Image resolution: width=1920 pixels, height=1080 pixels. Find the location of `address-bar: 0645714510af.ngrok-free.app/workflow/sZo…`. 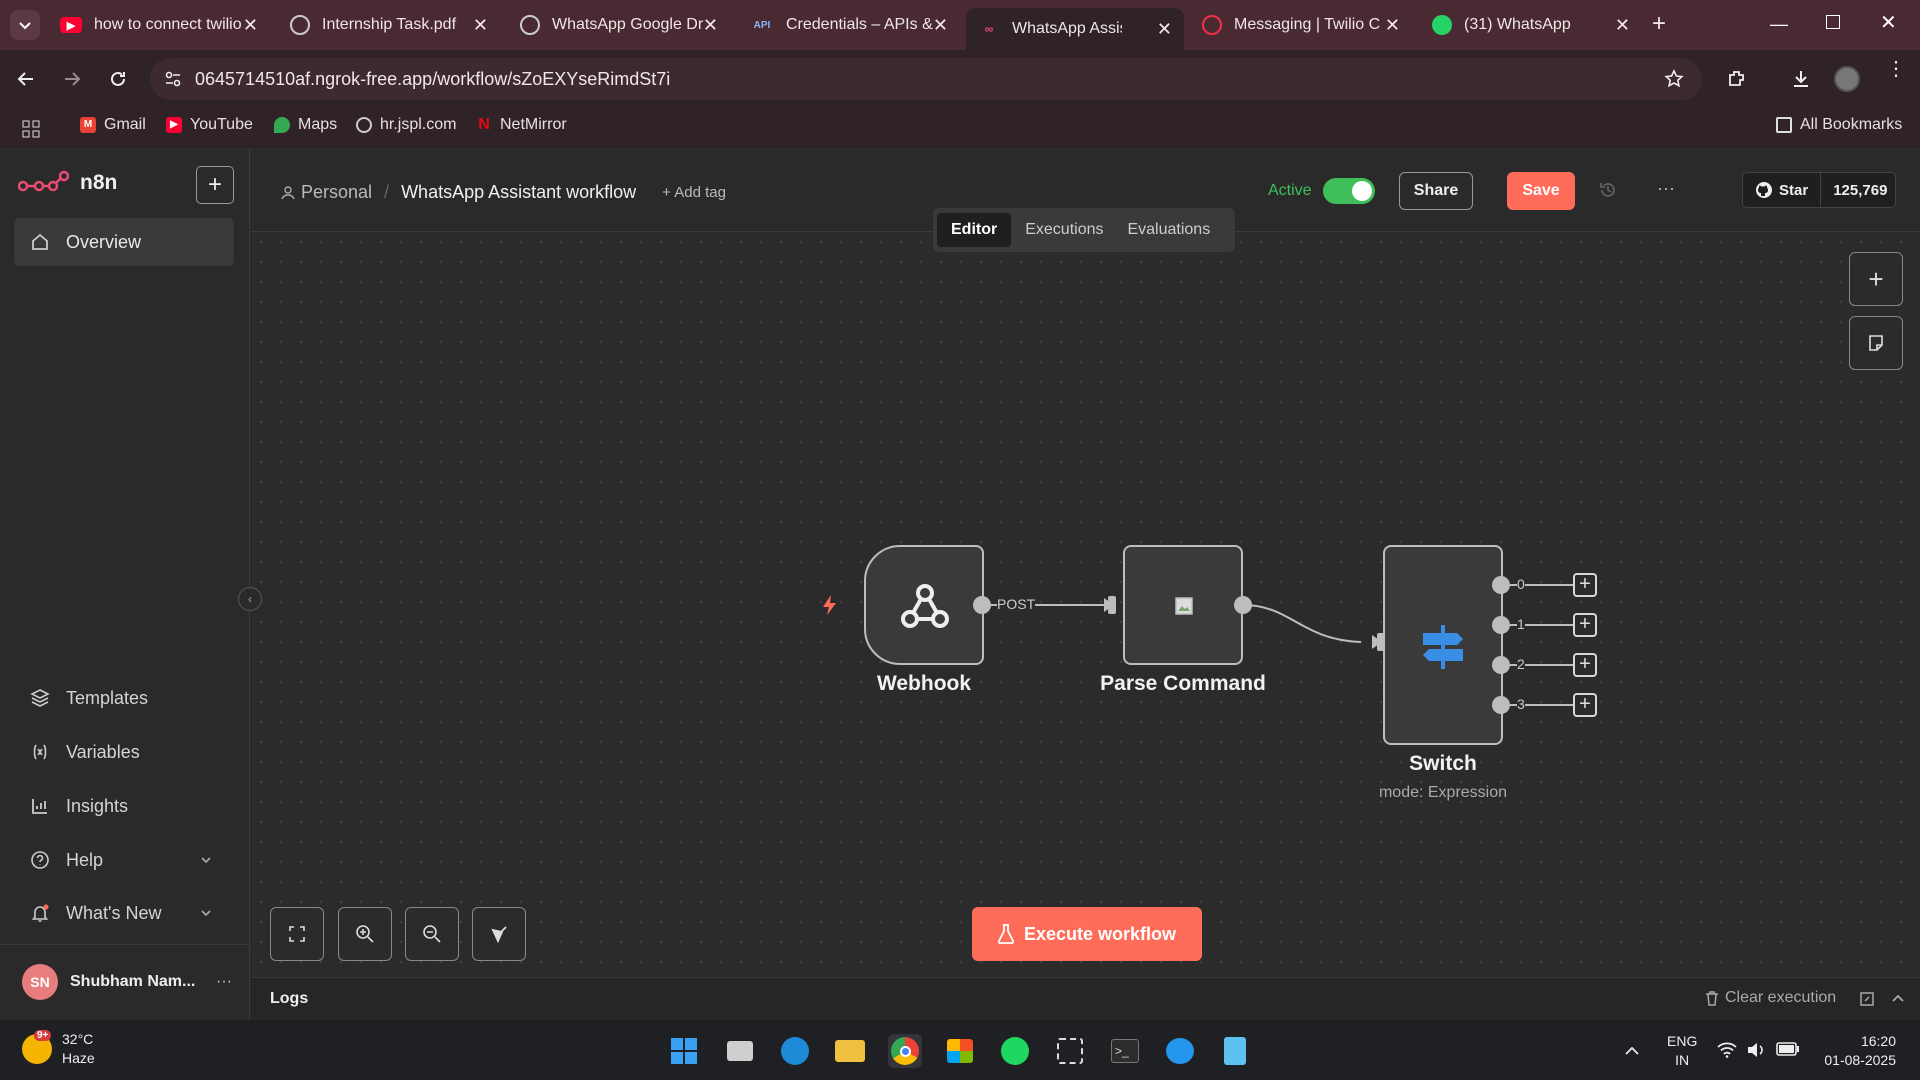

address-bar: 0645714510af.ngrok-free.app/workflow/sZo… is located at coordinates (926, 79).